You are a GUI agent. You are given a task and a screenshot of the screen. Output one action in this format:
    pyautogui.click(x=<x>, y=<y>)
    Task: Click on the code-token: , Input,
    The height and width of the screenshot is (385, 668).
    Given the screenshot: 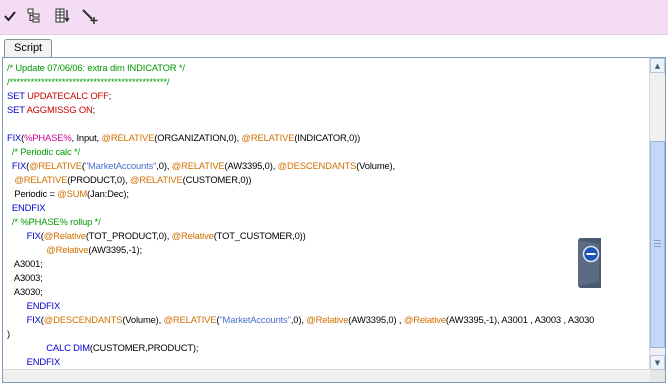 What is the action you would take?
    pyautogui.click(x=86, y=137)
    